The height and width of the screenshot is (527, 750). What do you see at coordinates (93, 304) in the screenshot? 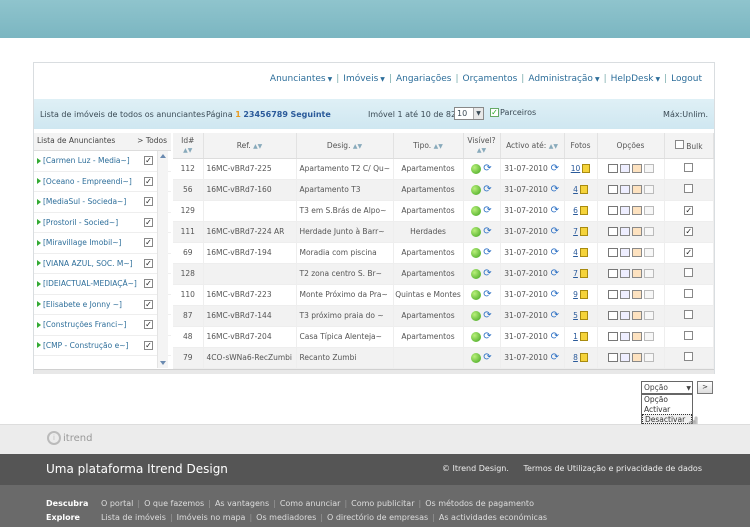
I see `anunciante-name: [Elisabete e Jonny ~]` at bounding box center [93, 304].